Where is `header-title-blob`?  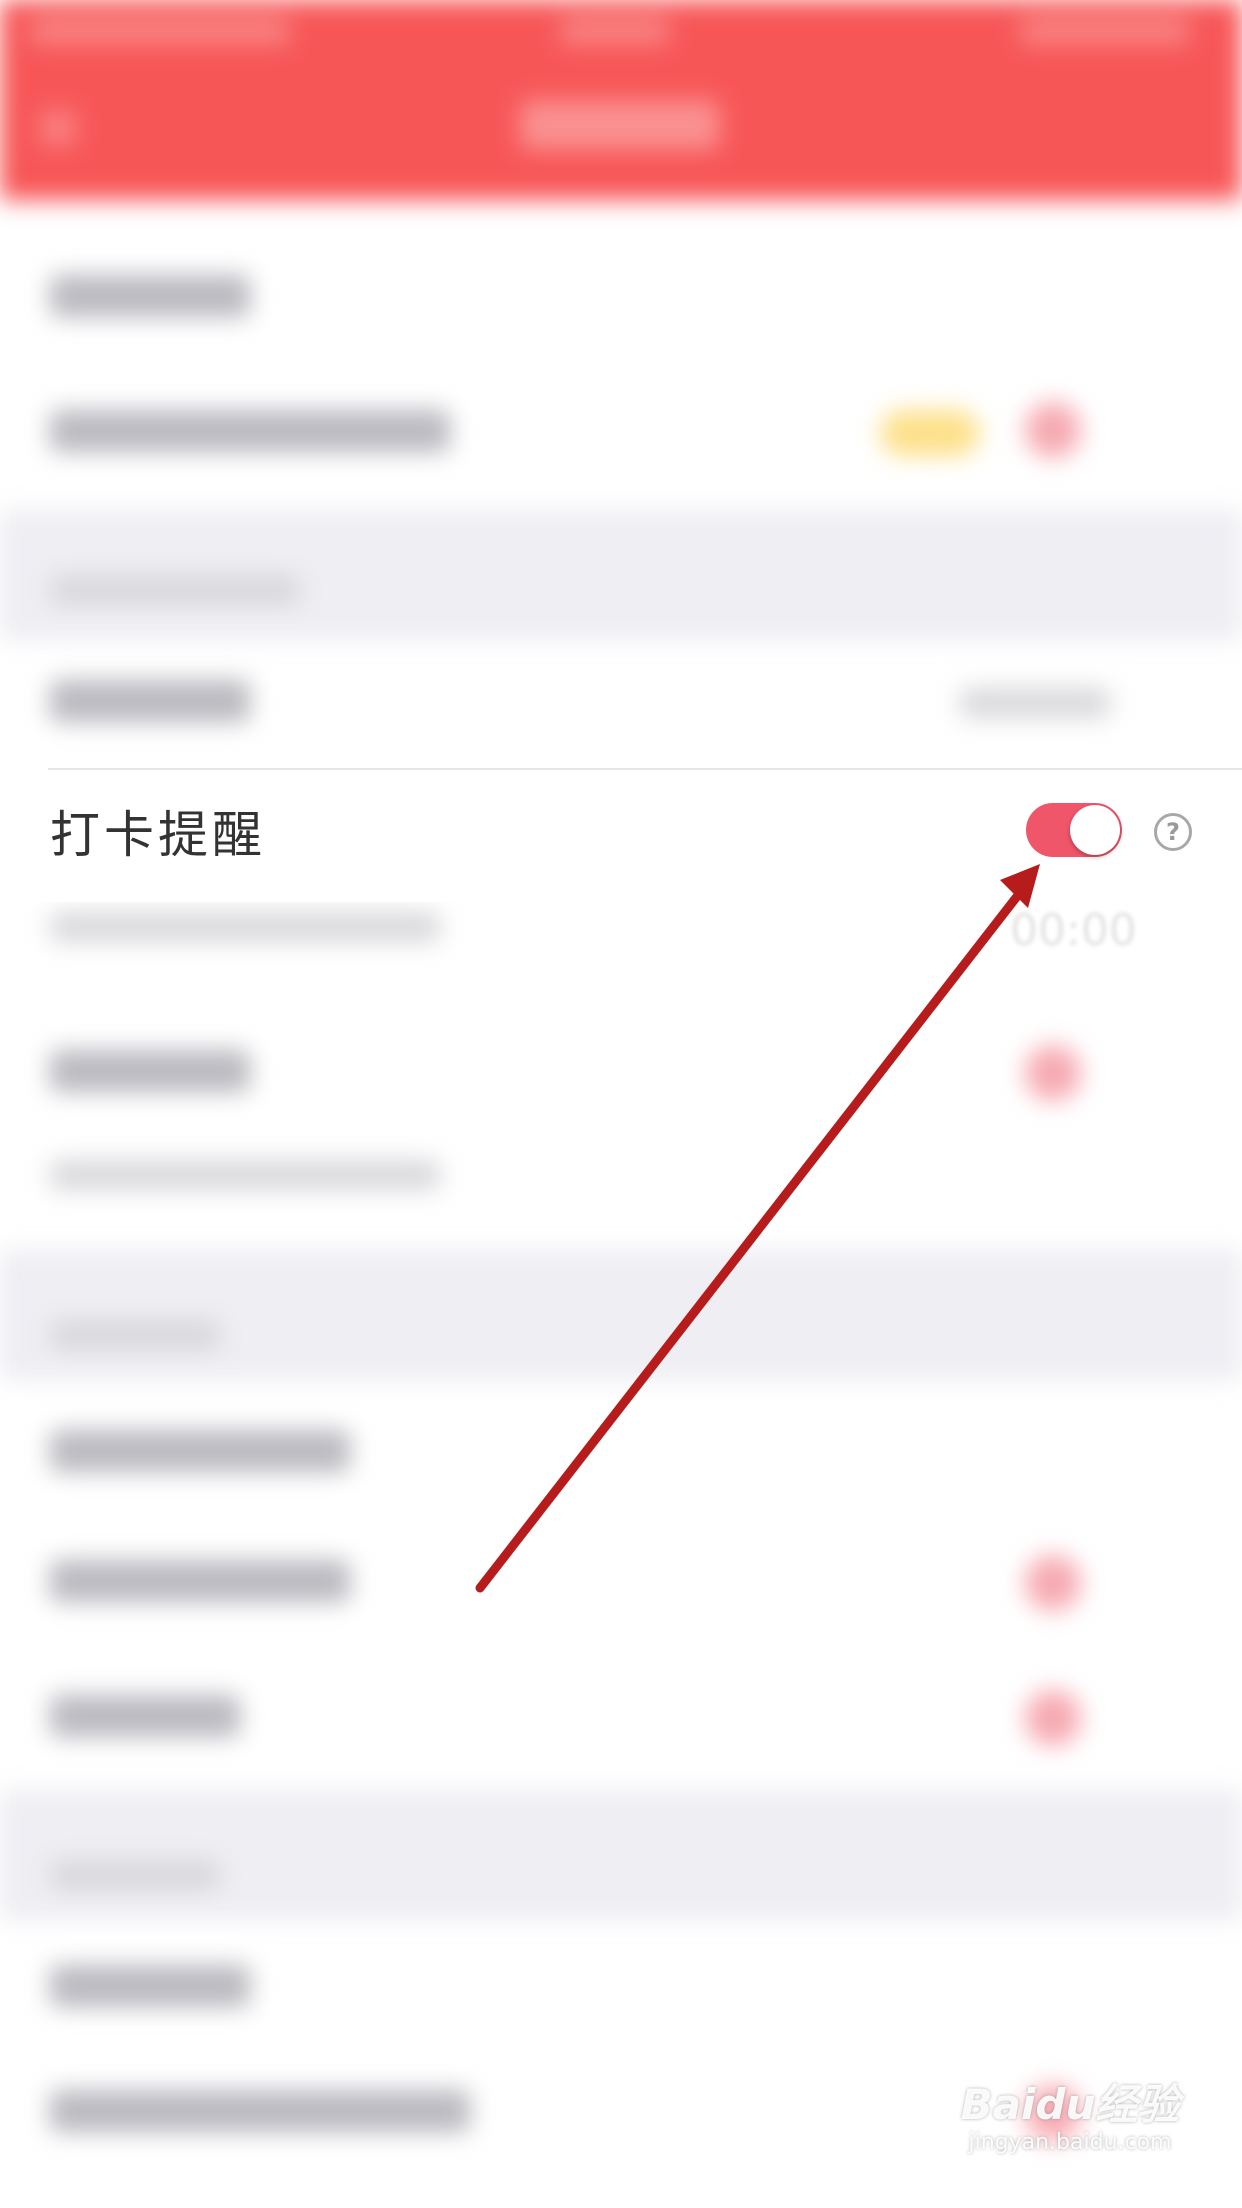
header-title-blob is located at coordinates (620, 125).